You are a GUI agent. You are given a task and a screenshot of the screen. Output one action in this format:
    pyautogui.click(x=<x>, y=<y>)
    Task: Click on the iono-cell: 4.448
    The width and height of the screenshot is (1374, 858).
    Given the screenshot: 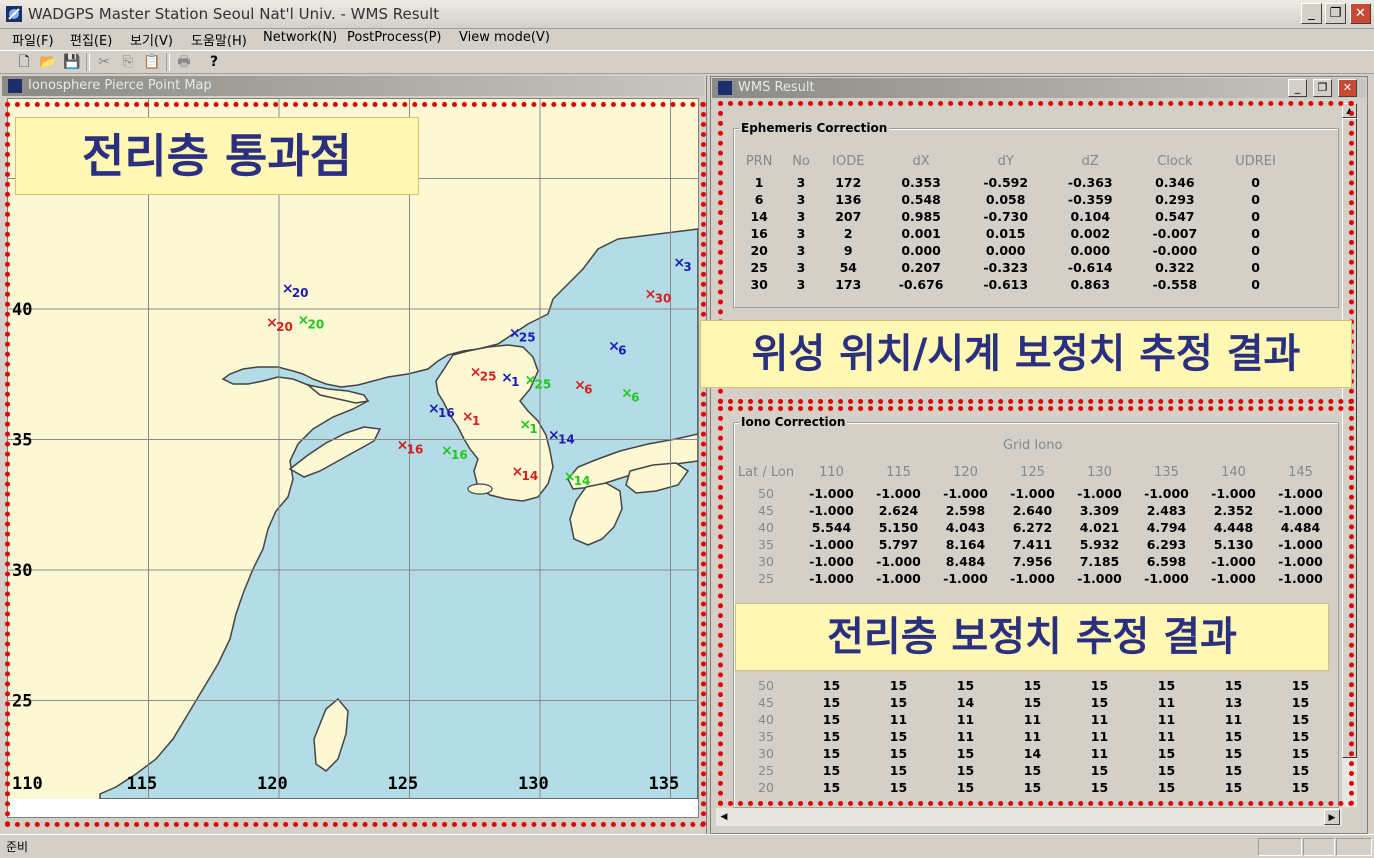 What is the action you would take?
    pyautogui.click(x=1233, y=527)
    